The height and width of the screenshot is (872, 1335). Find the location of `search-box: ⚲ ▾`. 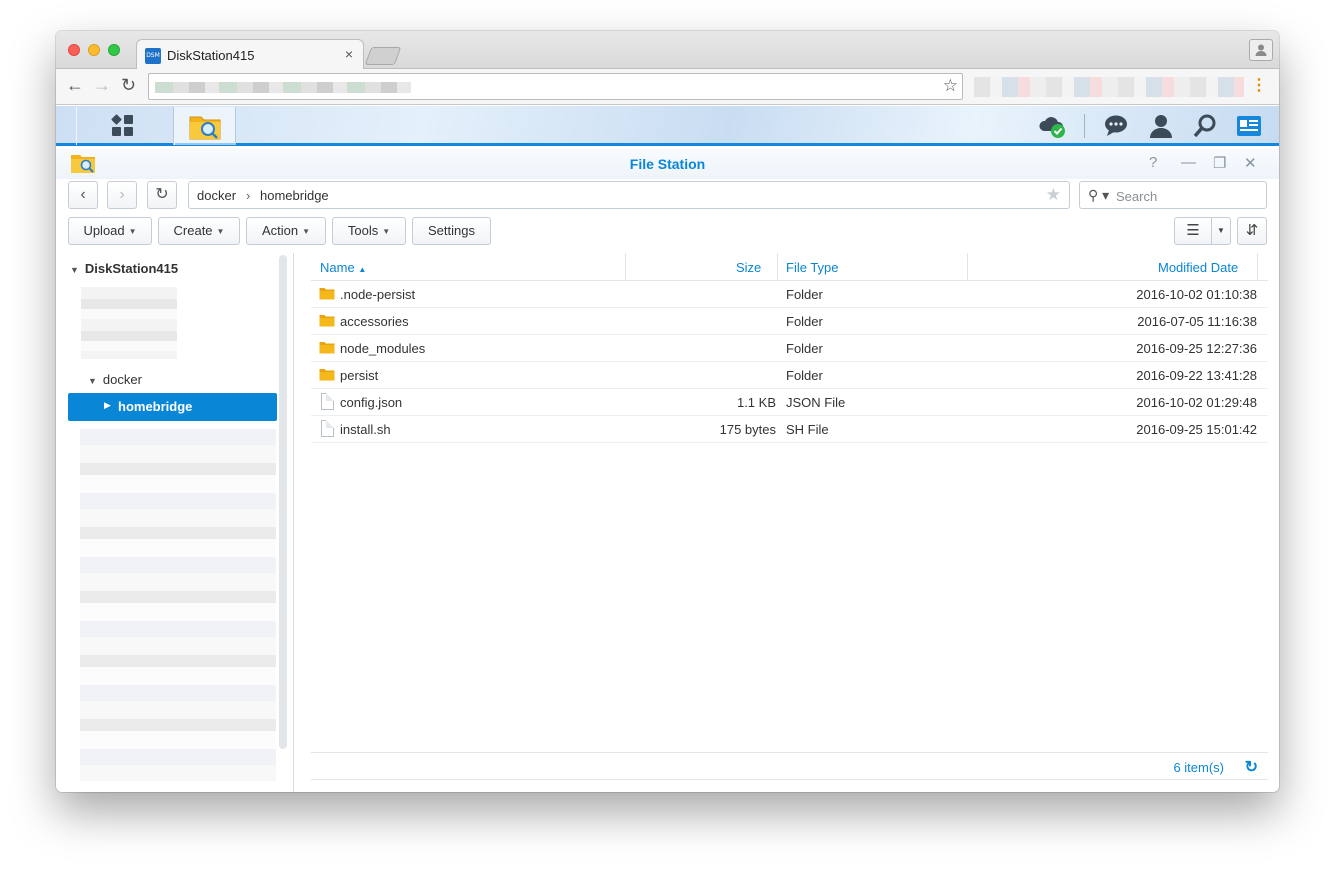

search-box: ⚲ ▾ is located at coordinates (1173, 195).